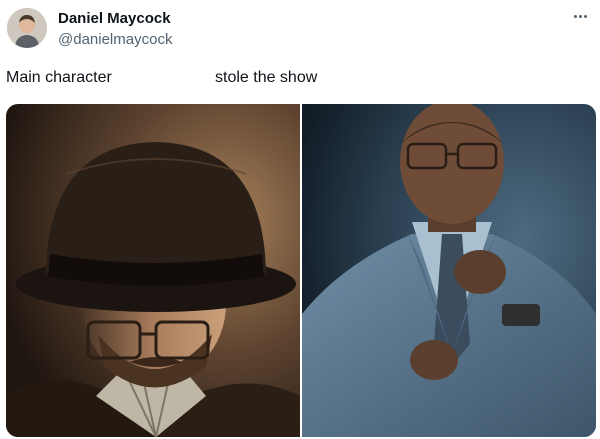 The image size is (600, 439). I want to click on avatar, so click(27, 28).